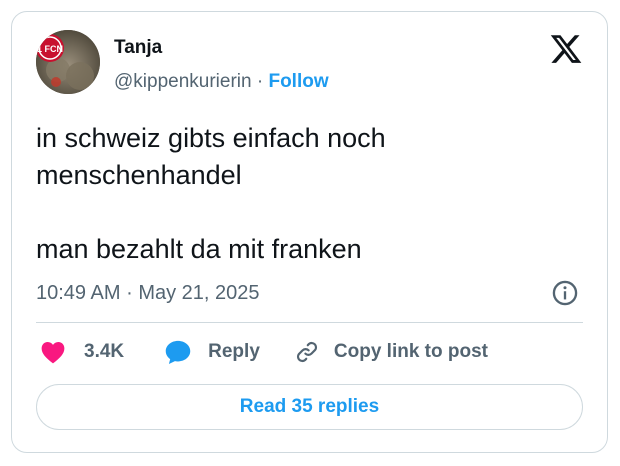 The image size is (620, 466). Describe the element at coordinates (306, 212) in the screenshot. I see `post-text-blank-line` at that location.